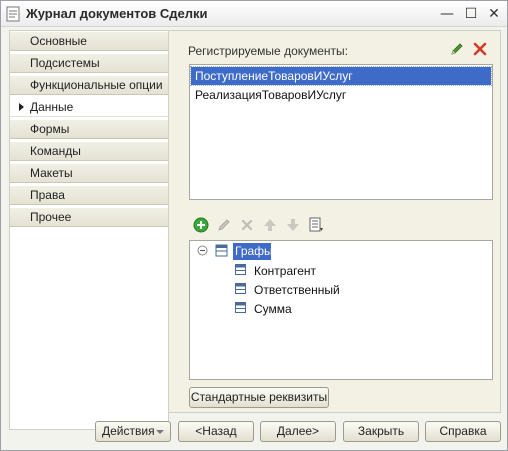 Image resolution: width=508 pixels, height=451 pixels. What do you see at coordinates (65, 63) in the screenshot?
I see `sidebar-item-label: Подсистемы` at bounding box center [65, 63].